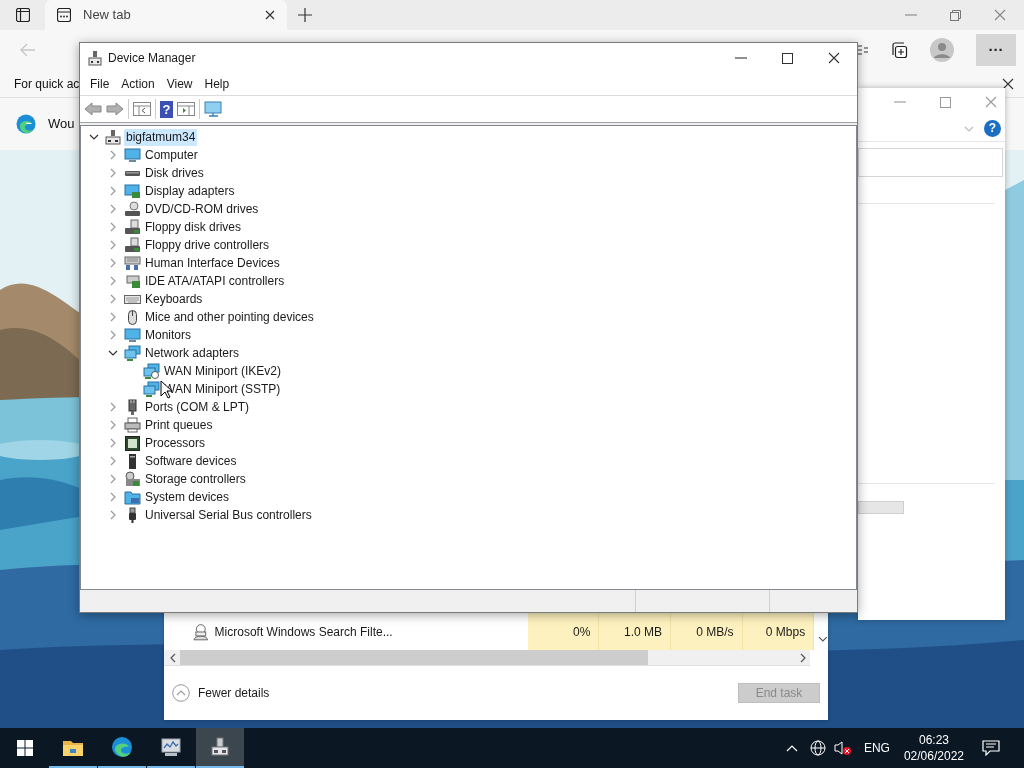 This screenshot has height=768, width=1024. Describe the element at coordinates (24, 748) in the screenshot. I see `windows-start-icon` at that location.